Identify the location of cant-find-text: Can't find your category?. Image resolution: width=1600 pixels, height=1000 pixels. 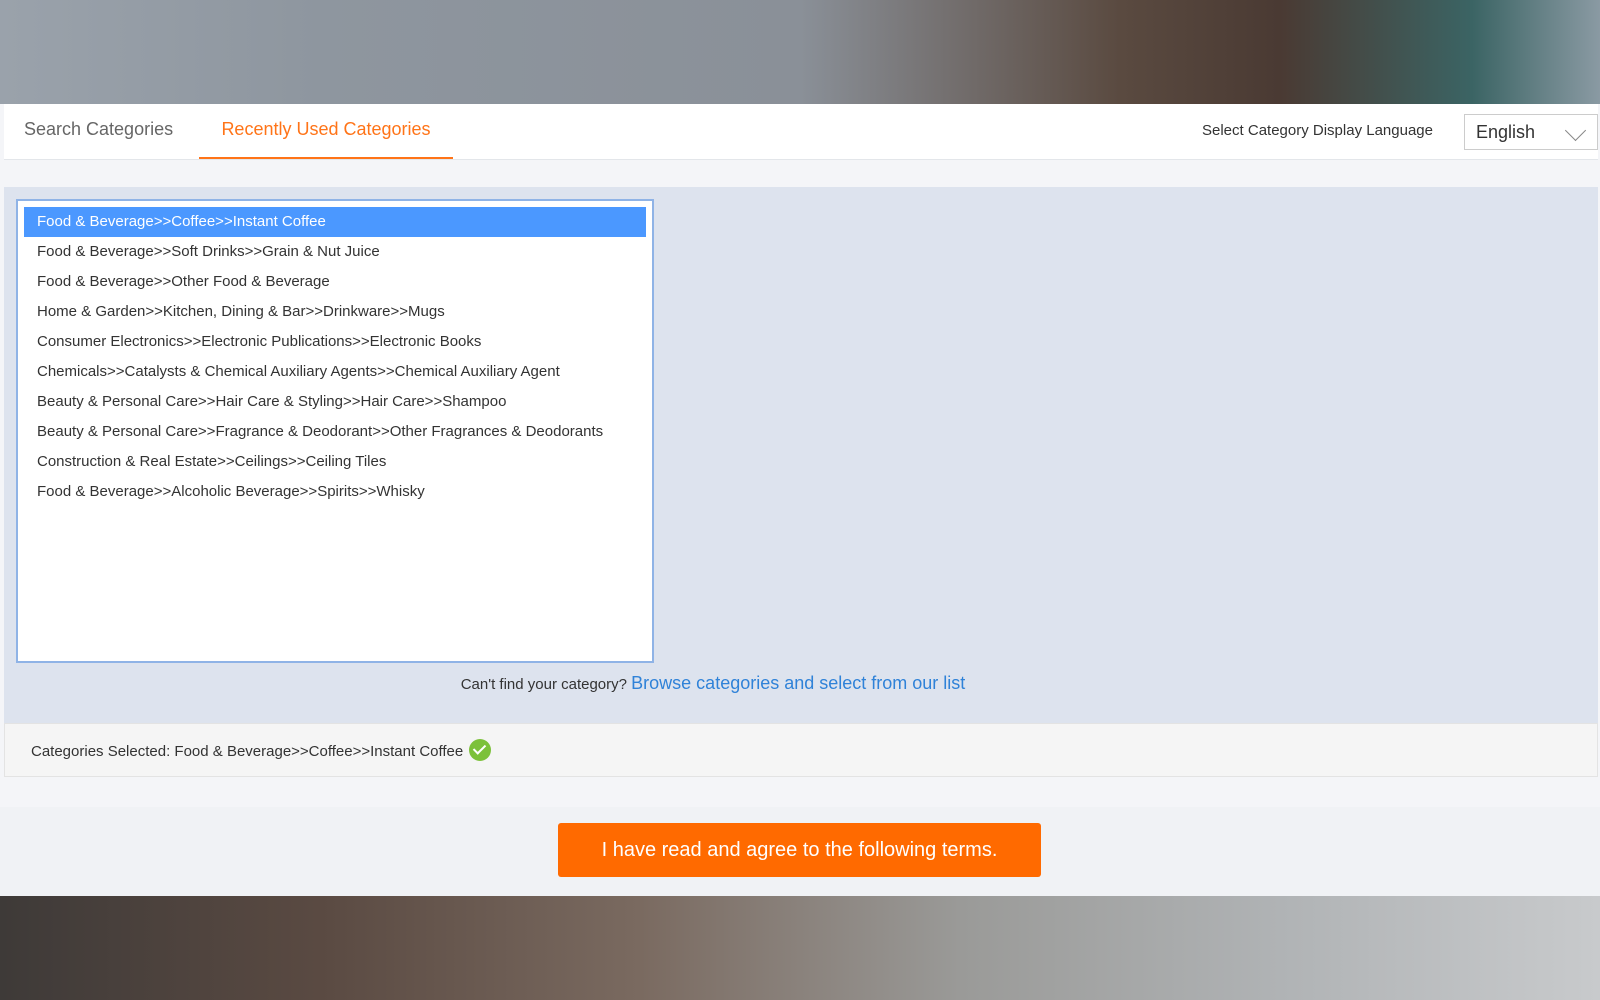
(543, 684).